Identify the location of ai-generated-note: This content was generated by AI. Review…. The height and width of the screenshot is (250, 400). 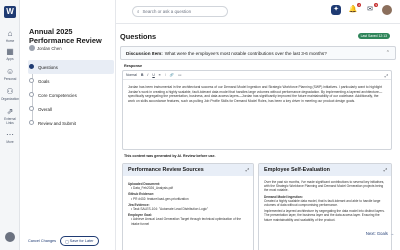
(170, 156).